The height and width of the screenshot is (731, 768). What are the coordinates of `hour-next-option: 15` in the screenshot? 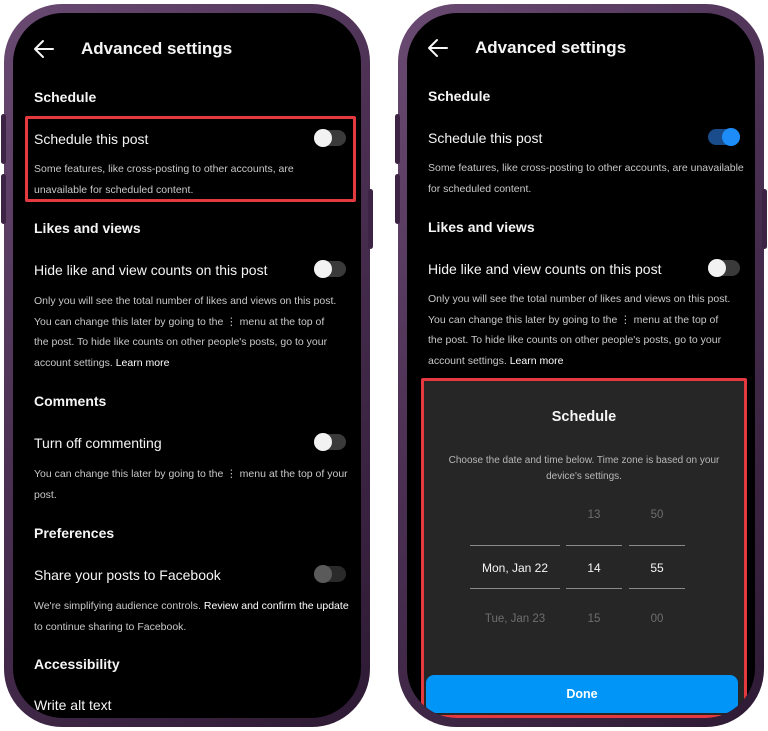 It's located at (594, 619).